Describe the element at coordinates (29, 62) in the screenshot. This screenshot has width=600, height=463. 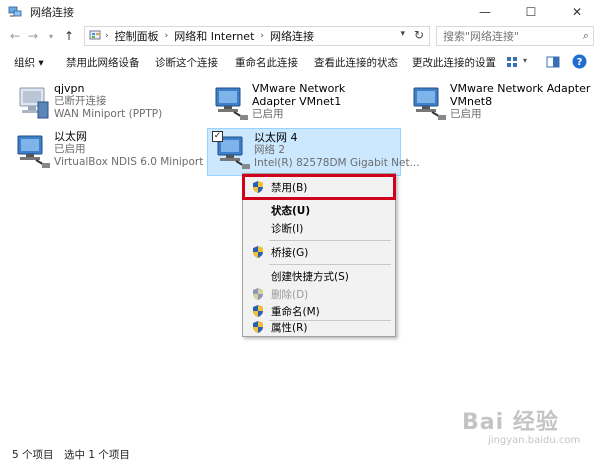
I see `organize-menu-button: 组织 ▾` at that location.